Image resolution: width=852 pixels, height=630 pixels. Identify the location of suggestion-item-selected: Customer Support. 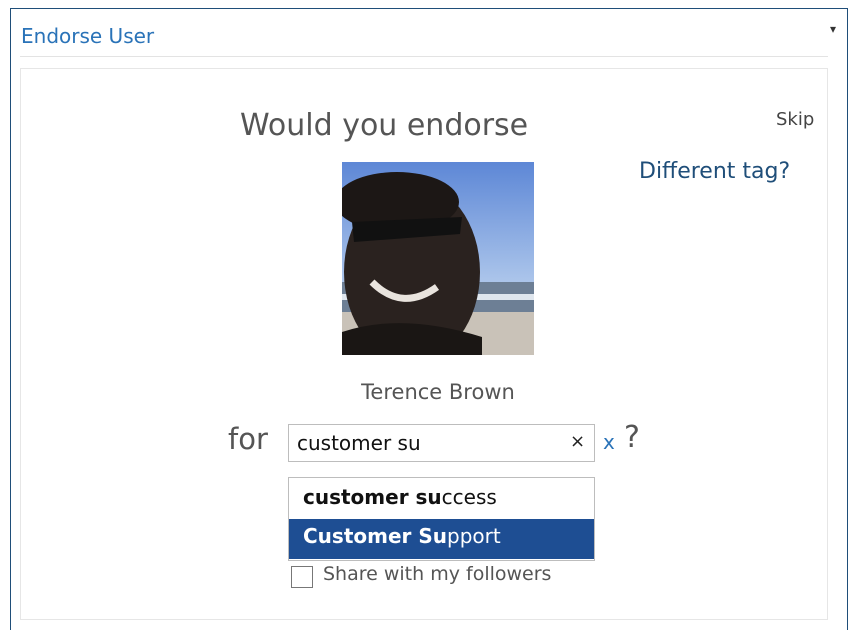
(441, 539).